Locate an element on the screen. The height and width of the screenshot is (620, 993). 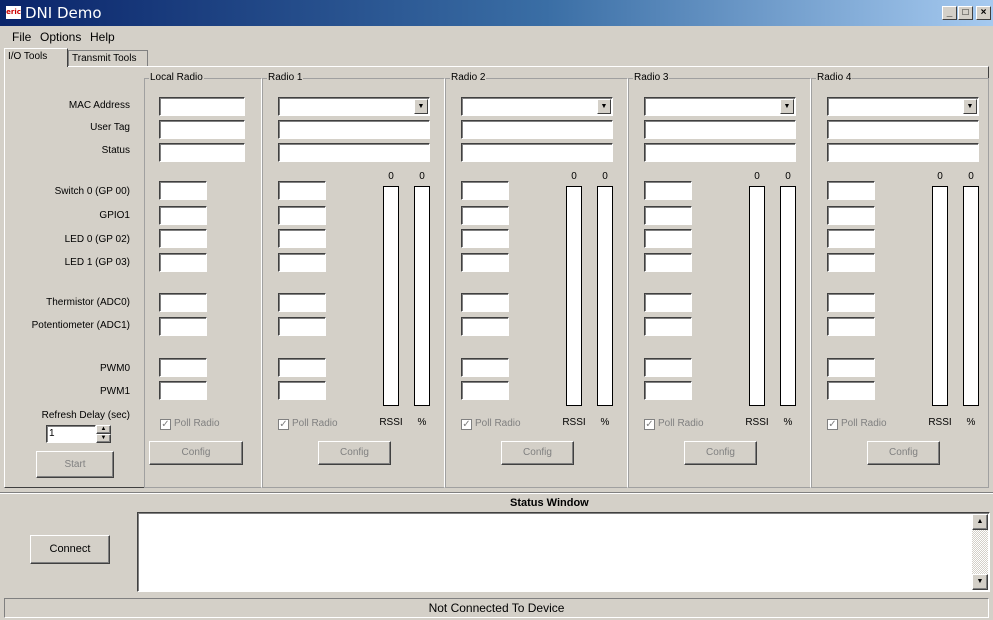
tab-transmit-tools: Transmit Tools is located at coordinates (108, 58).